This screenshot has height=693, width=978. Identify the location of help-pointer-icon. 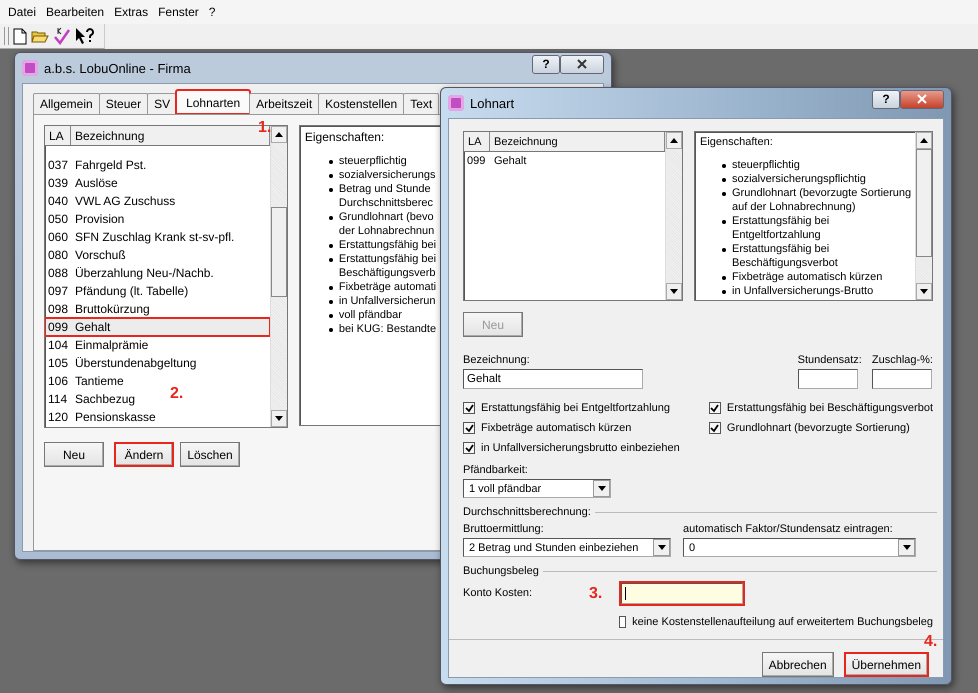
(85, 36).